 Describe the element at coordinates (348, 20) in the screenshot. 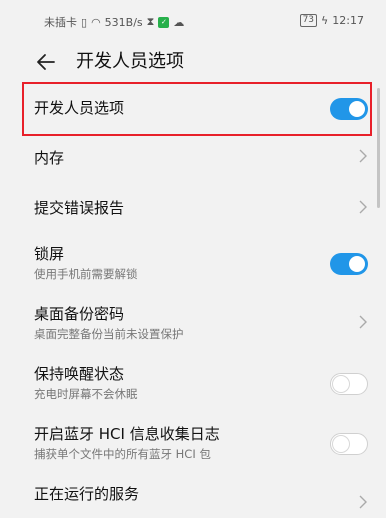

I see `clock: 12:17` at that location.